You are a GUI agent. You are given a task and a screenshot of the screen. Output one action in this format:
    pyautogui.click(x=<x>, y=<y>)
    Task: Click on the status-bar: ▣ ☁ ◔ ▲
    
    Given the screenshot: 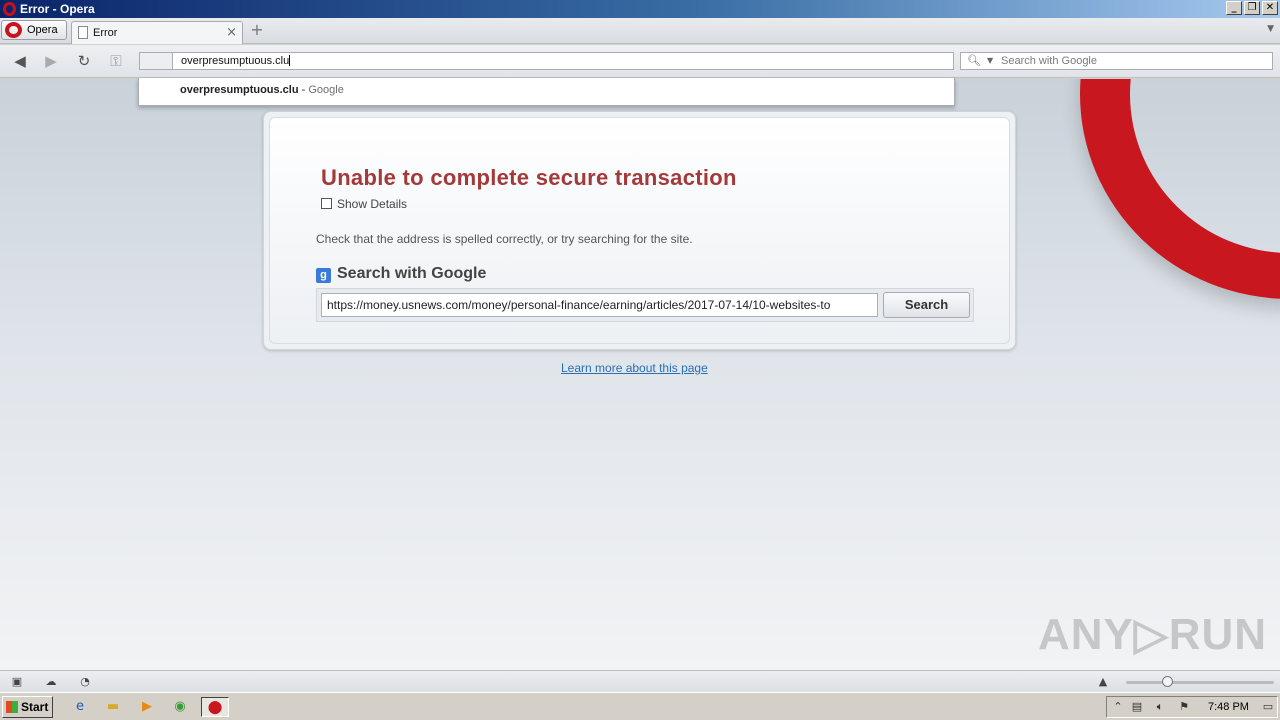 What is the action you would take?
    pyautogui.click(x=640, y=681)
    